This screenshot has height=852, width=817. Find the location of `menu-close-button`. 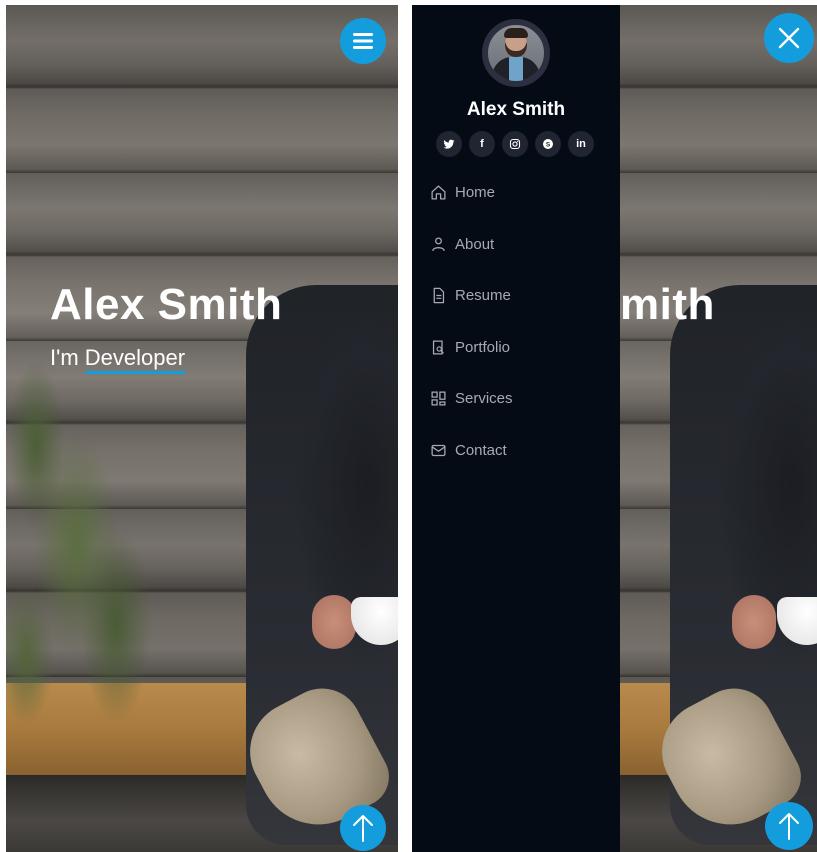

menu-close-button is located at coordinates (789, 38).